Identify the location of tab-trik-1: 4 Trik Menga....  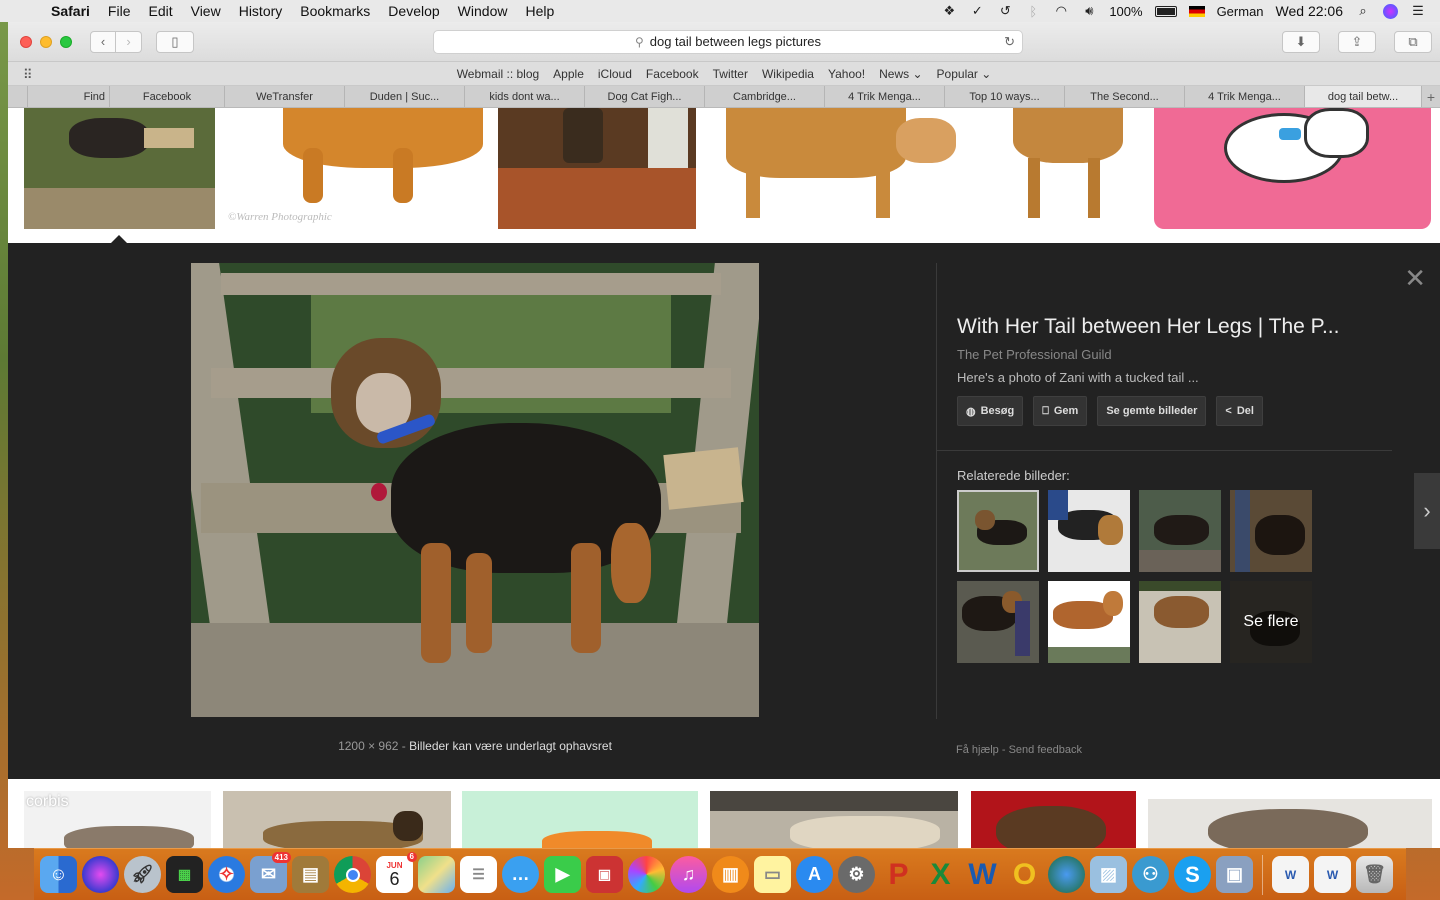
(885, 96).